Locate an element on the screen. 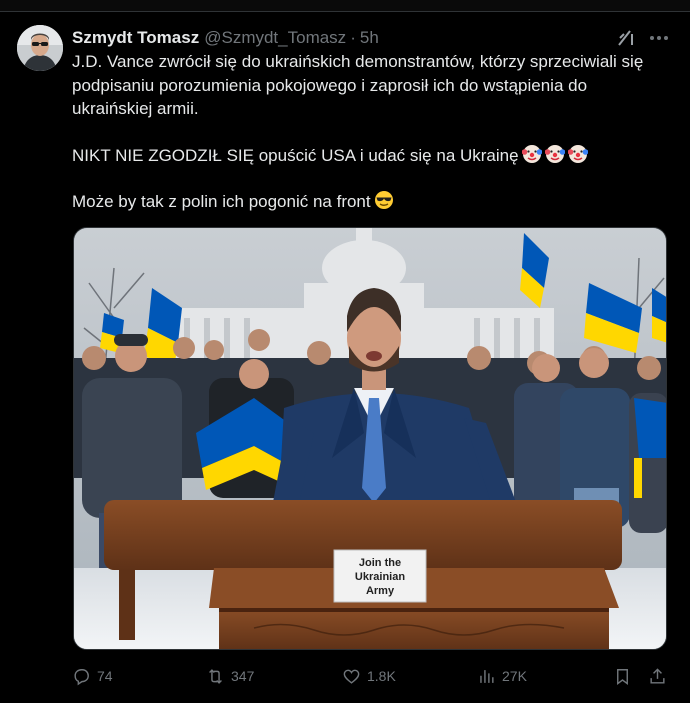 This screenshot has height=703, width=690. like-button: 1.8K is located at coordinates (369, 676).